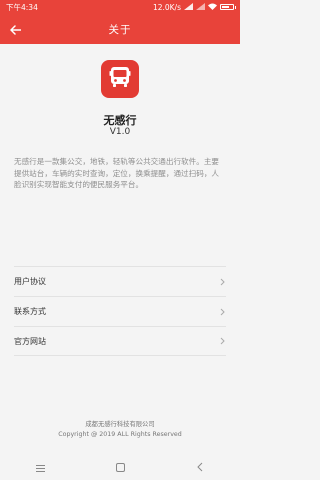  Describe the element at coordinates (120, 132) in the screenshot. I see `app-version: V1.0` at that location.